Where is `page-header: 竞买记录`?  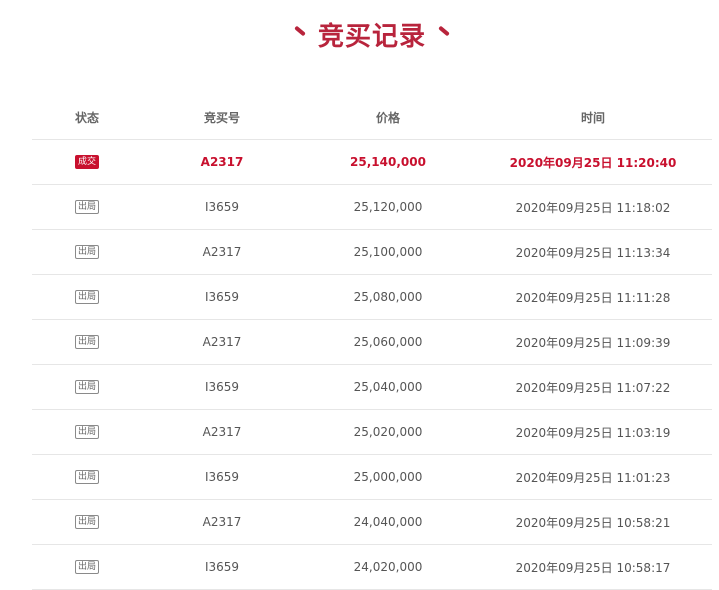
page-header: 竞买记录 is located at coordinates (359, 34).